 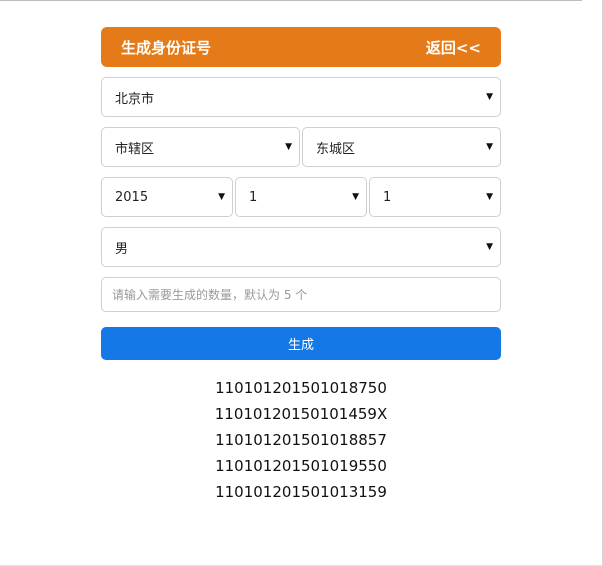 I want to click on page-header: 生成身份证号 返回<<, so click(x=301, y=47).